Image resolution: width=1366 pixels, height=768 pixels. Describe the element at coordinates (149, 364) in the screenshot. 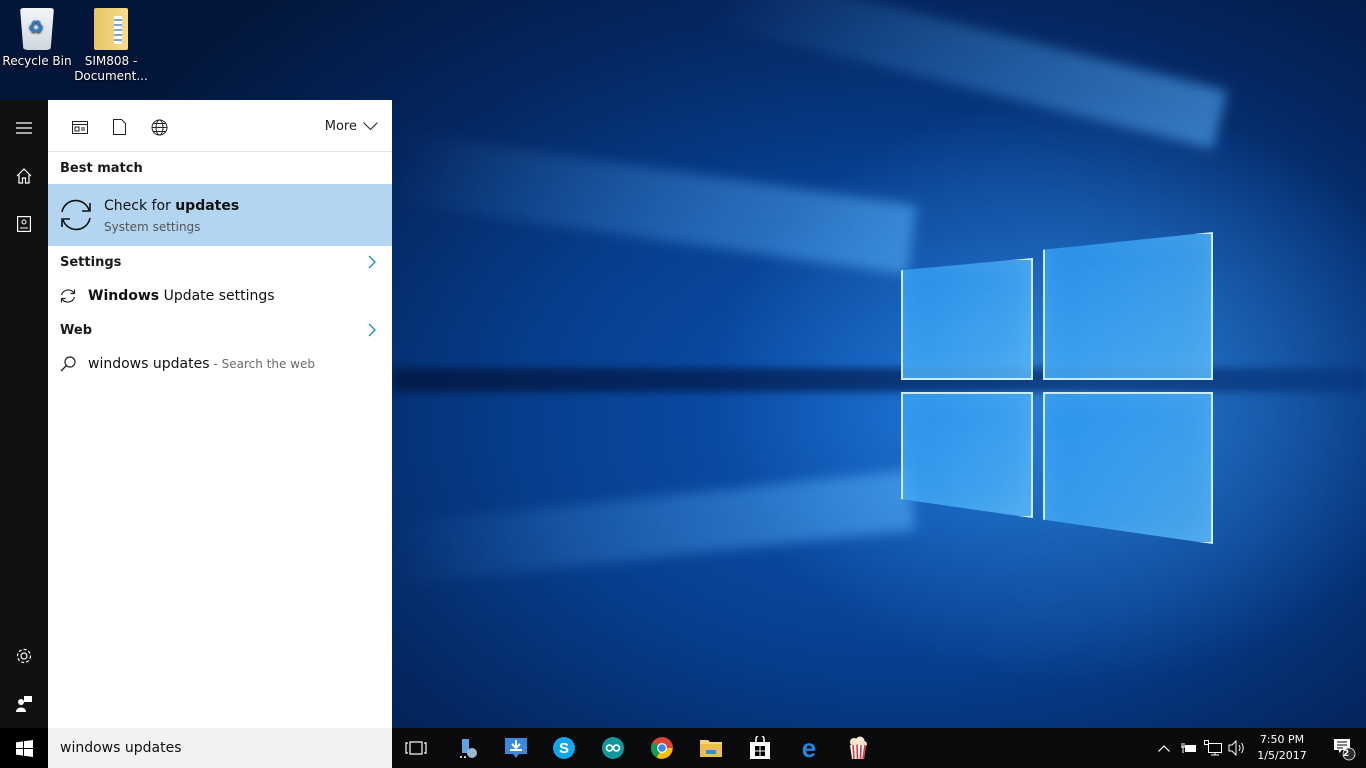

I see `web-query-text: windows updates` at that location.